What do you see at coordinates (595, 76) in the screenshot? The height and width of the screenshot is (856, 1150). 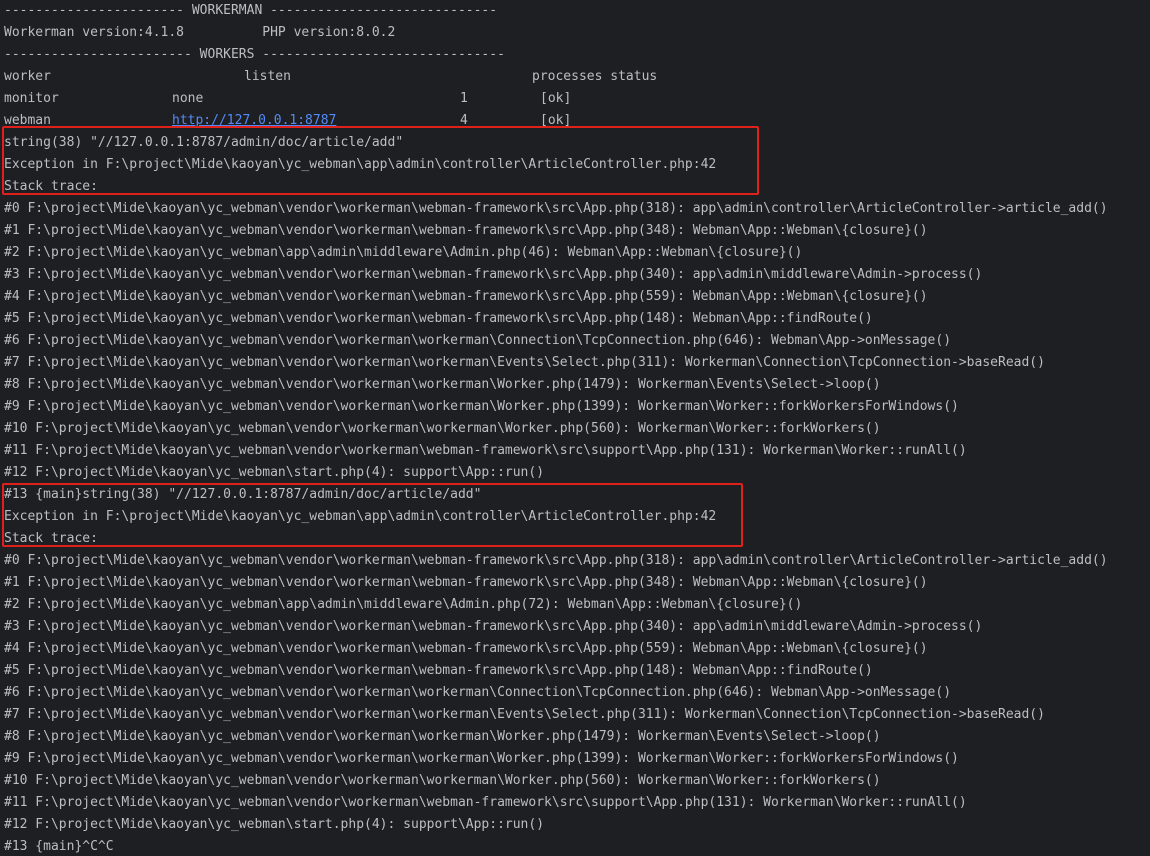 I see `column-processes-status: processes status` at bounding box center [595, 76].